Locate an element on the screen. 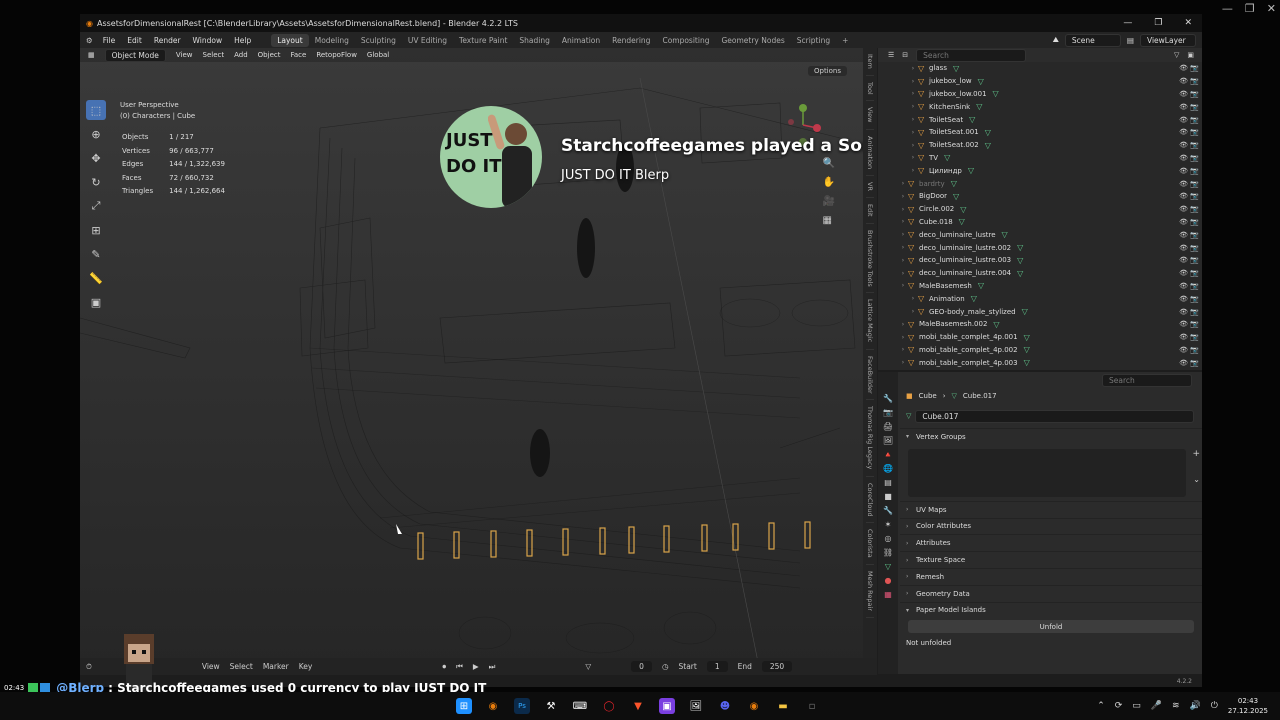 Image resolution: width=1280 pixels, height=720 pixels. mic-icon: 🎤 is located at coordinates (1156, 706).